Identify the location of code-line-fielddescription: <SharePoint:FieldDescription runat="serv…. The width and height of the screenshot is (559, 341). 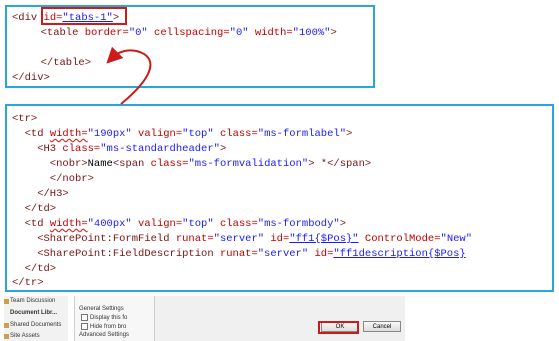
(239, 254).